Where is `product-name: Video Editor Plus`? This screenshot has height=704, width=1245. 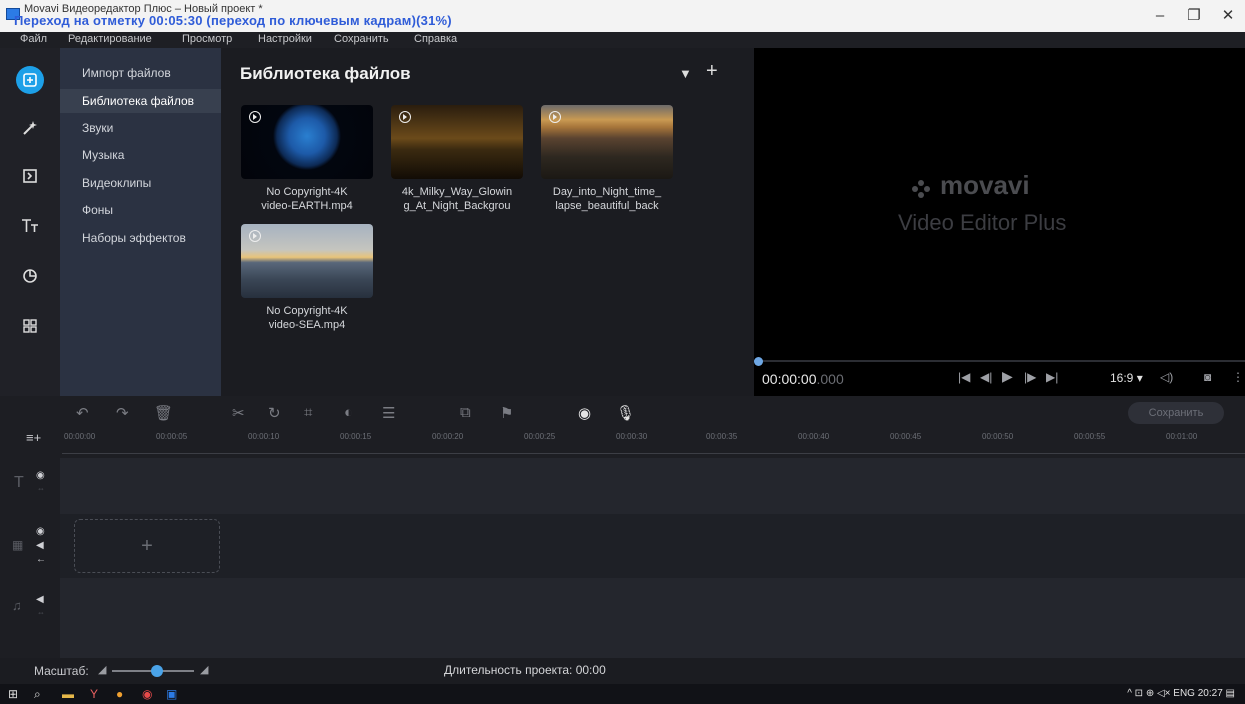
product-name: Video Editor Plus is located at coordinates (982, 222).